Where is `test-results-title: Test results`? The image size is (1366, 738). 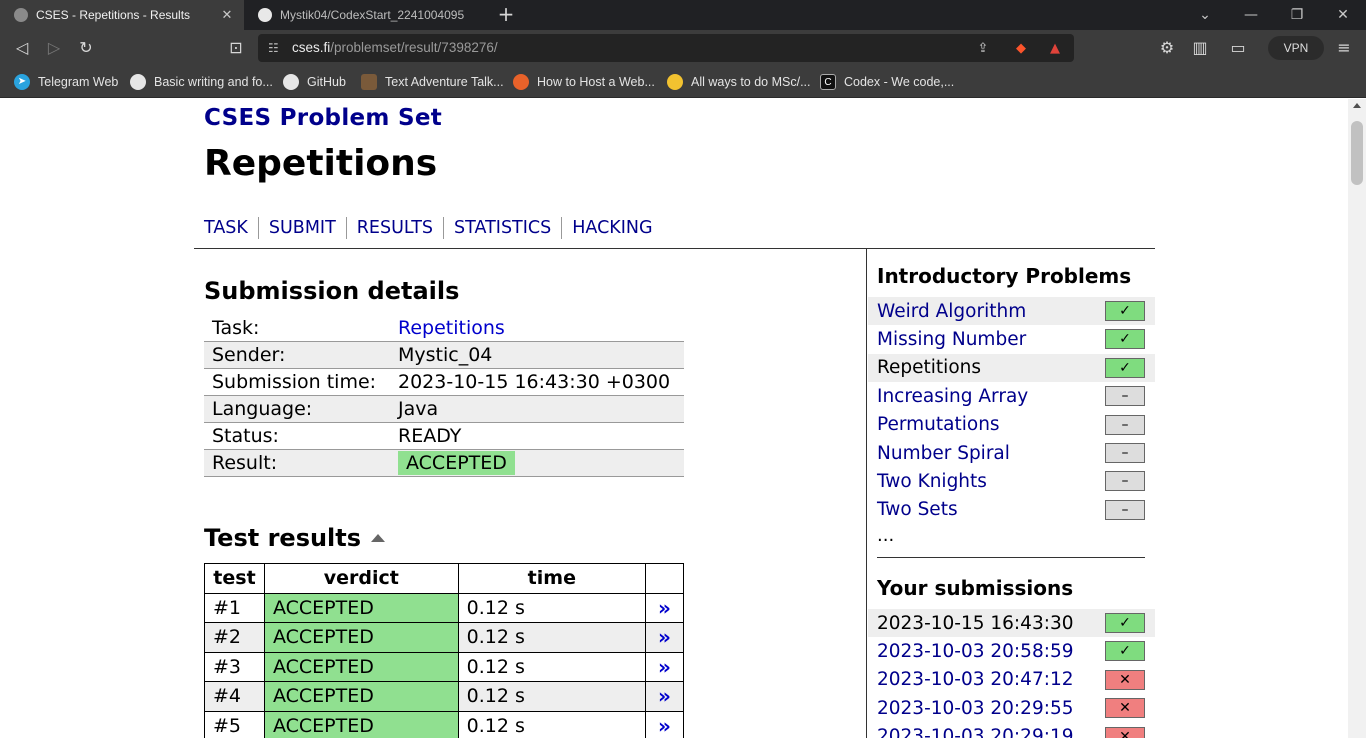
test-results-title: Test results is located at coordinates (283, 538).